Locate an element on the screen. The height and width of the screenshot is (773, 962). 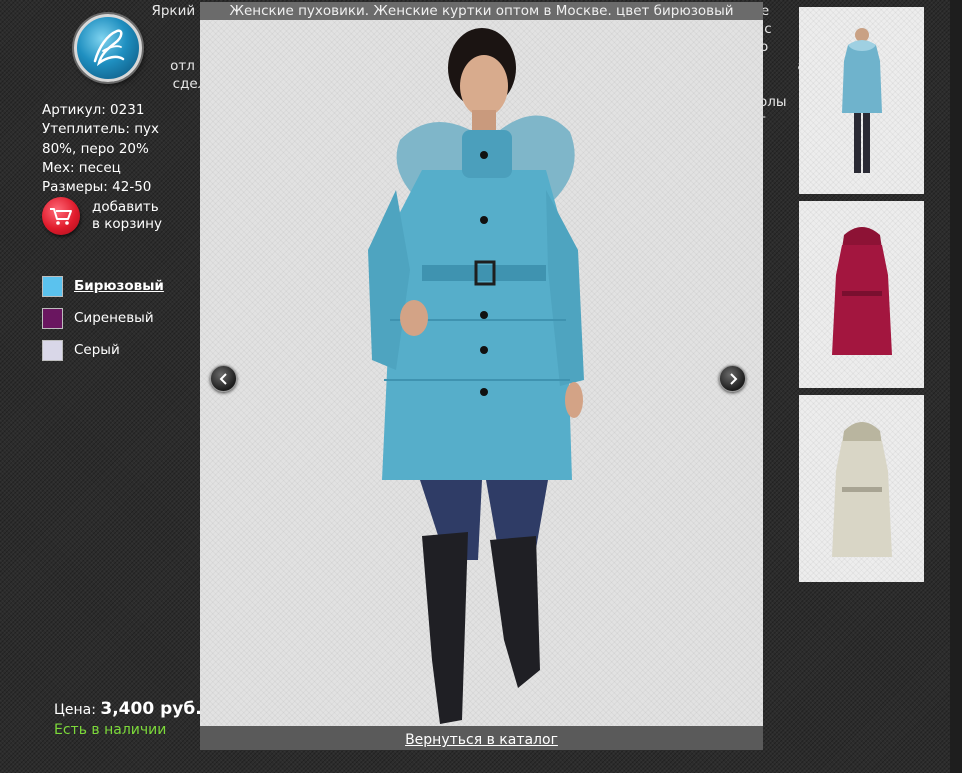
page-scrollbar is located at coordinates (956, 386).